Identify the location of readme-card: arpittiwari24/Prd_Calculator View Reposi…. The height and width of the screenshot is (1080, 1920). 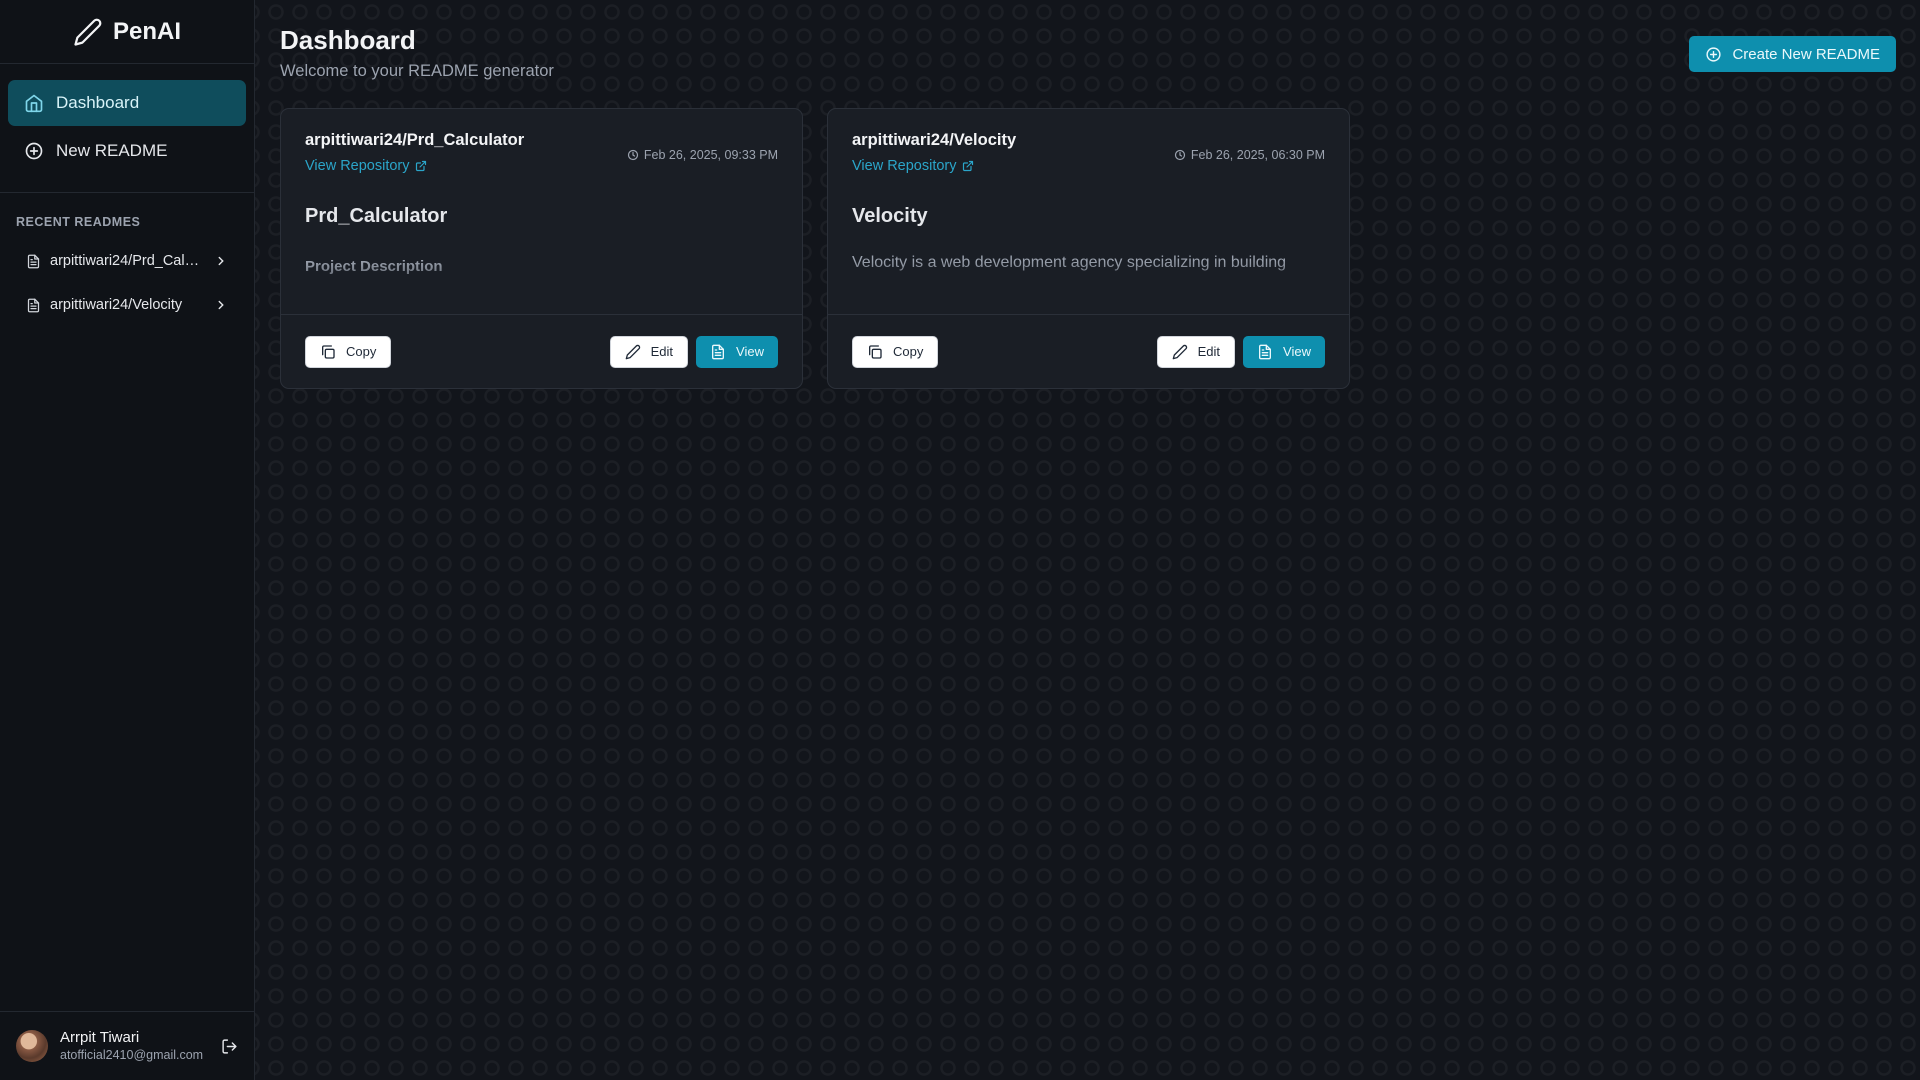
(541, 248).